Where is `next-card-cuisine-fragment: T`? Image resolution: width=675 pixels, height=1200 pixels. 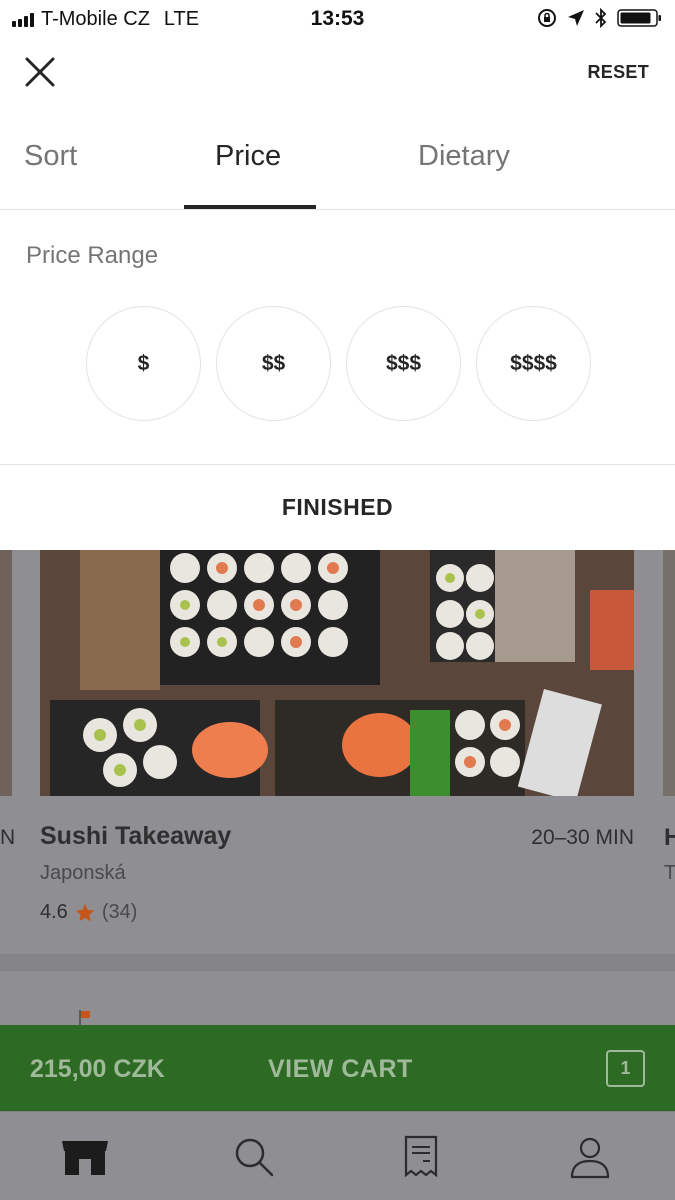 next-card-cuisine-fragment: T is located at coordinates (669, 873).